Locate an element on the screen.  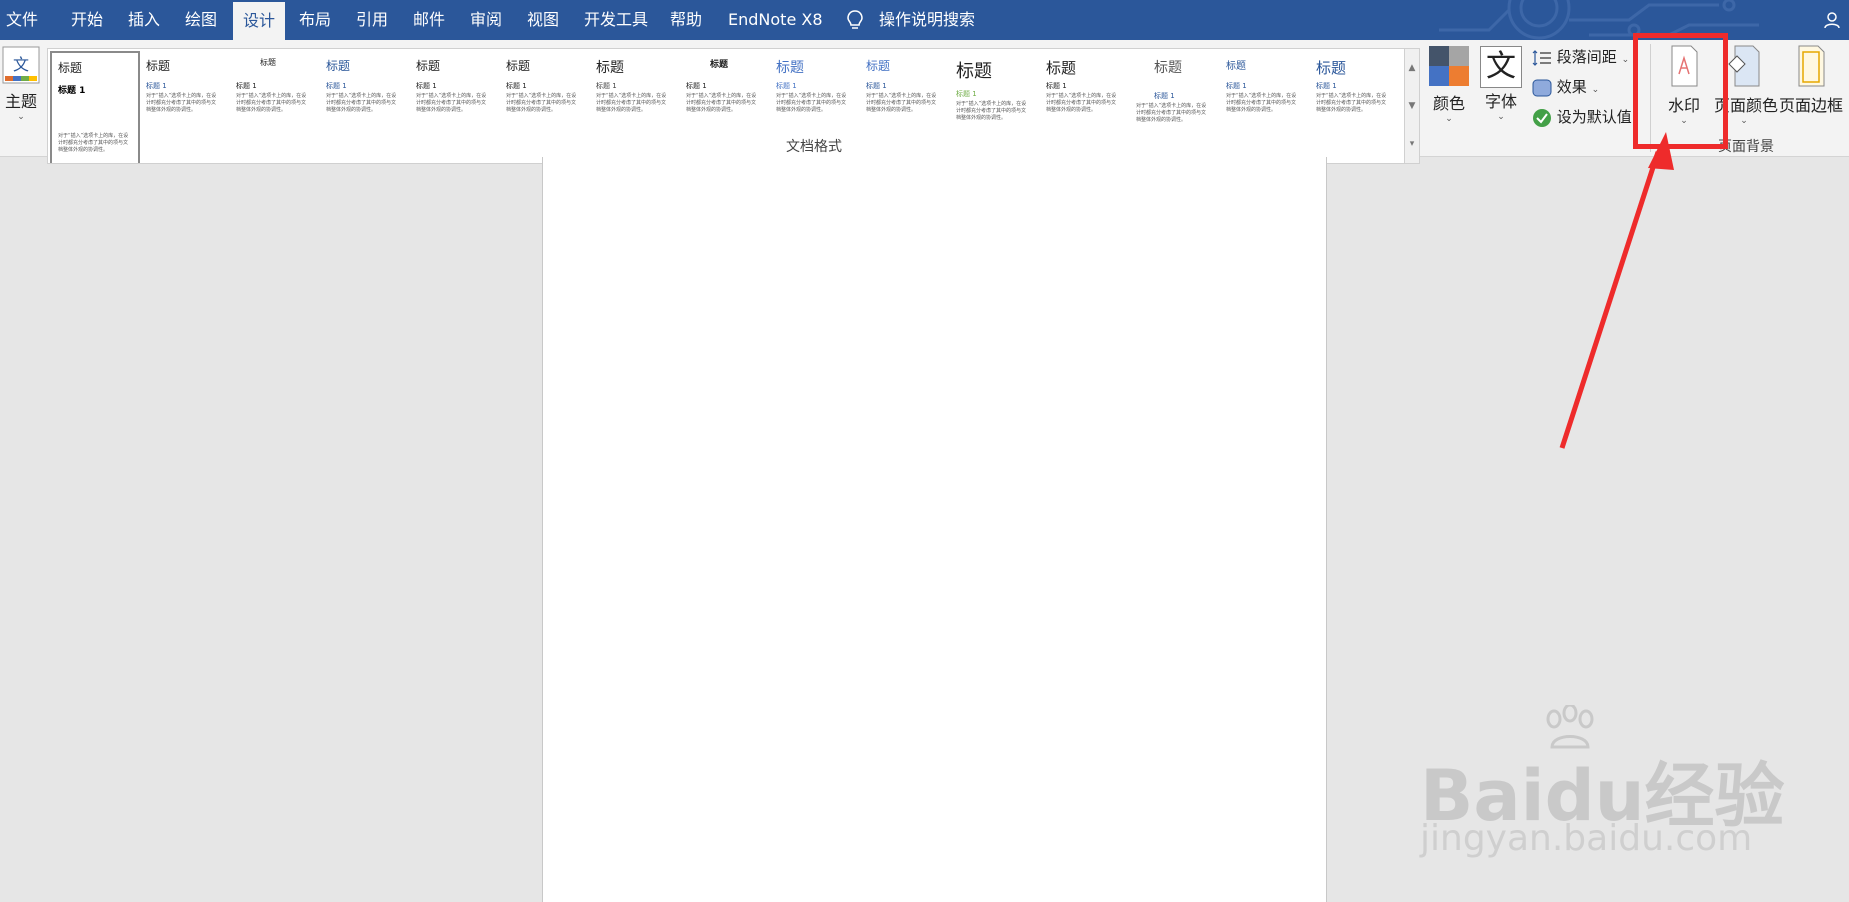
page-borders-button: 页面边框 is located at coordinates (1811, 80).